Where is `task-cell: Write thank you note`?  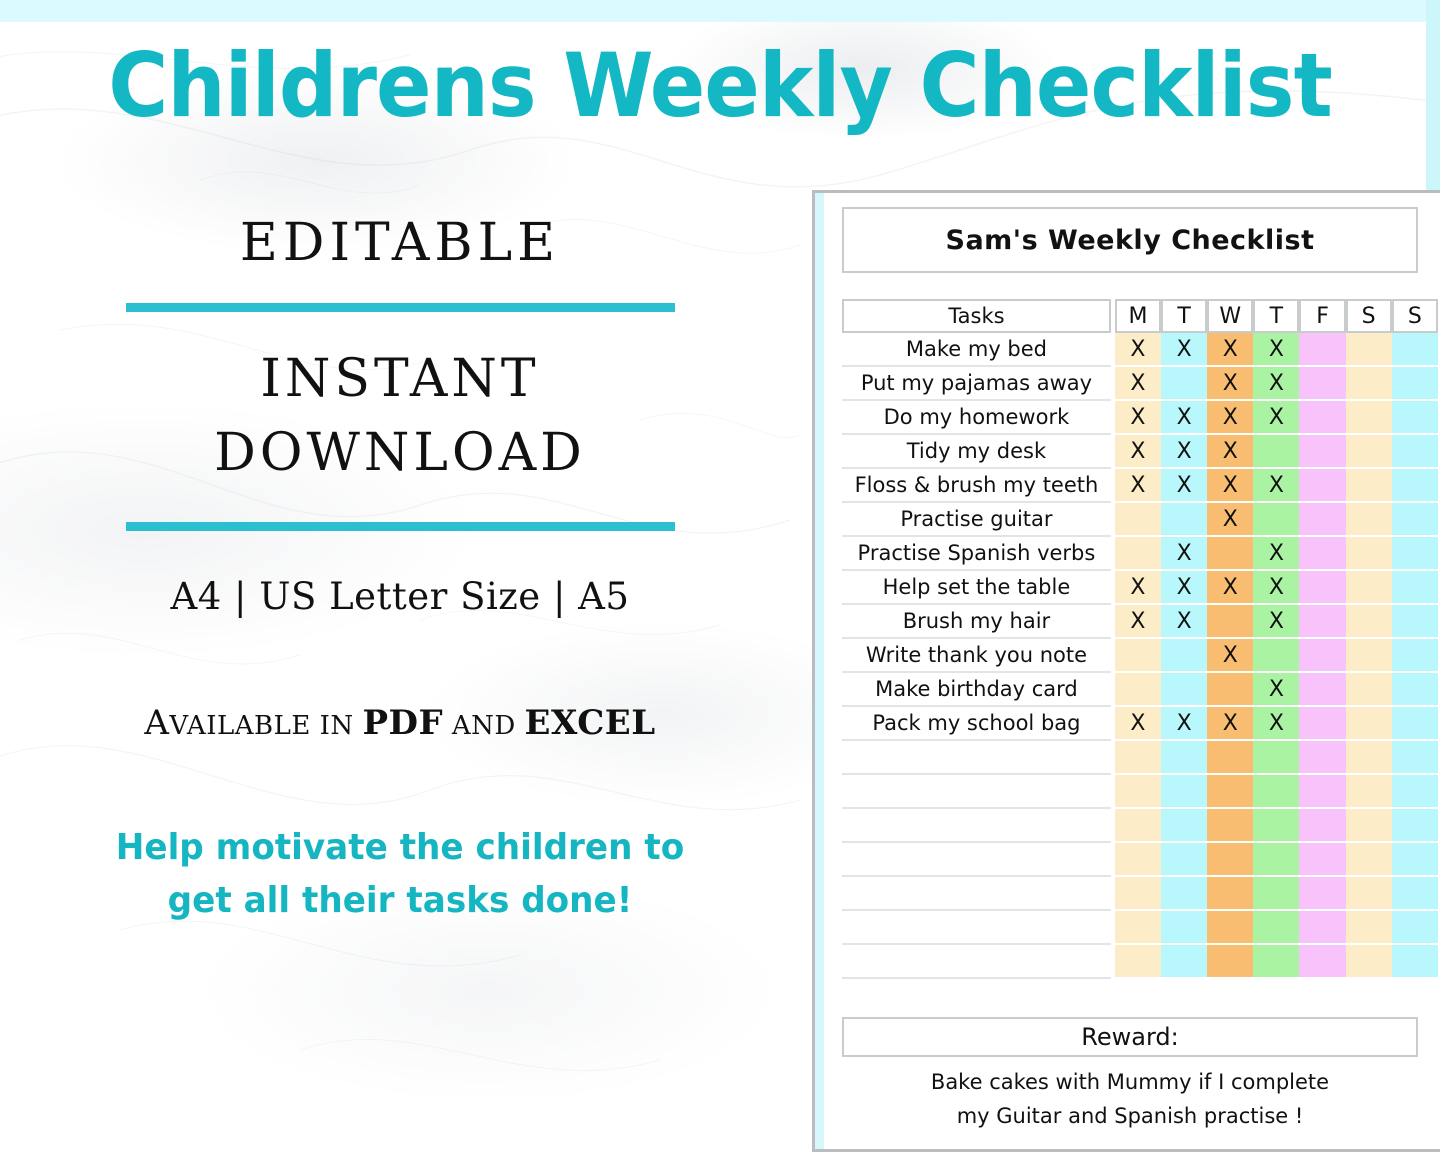
task-cell: Write thank you note is located at coordinates (976, 656).